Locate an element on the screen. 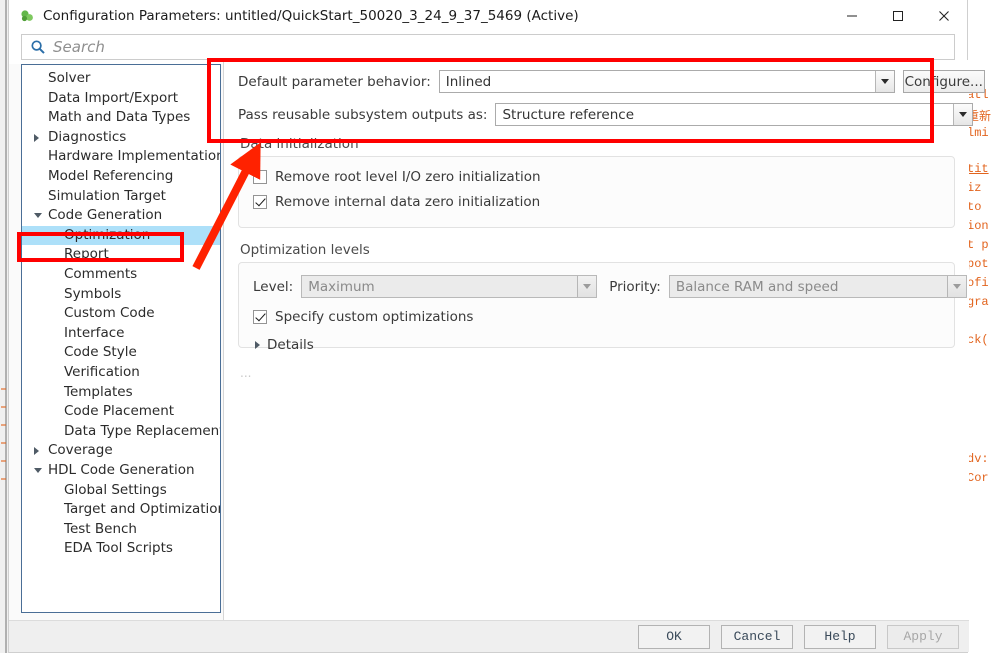 The image size is (992, 653). close-button is located at coordinates (944, 16).